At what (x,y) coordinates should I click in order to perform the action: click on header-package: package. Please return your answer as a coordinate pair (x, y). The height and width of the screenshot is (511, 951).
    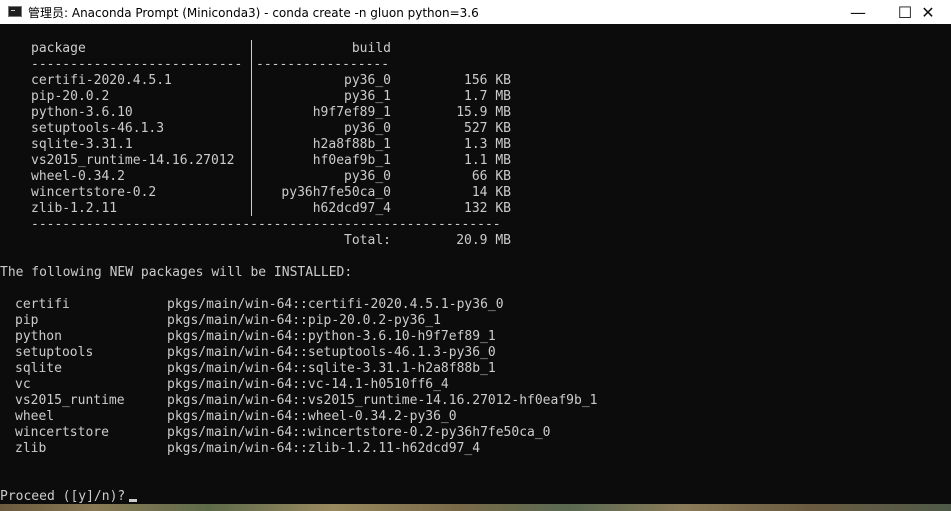
    Looking at the image, I should click on (58, 48).